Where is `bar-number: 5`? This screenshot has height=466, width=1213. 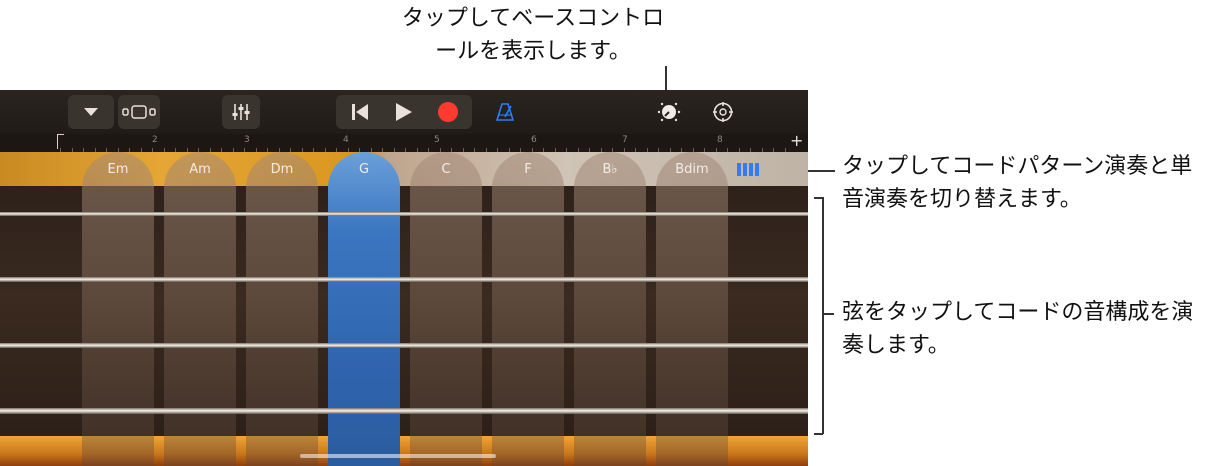
bar-number: 5 is located at coordinates (437, 140).